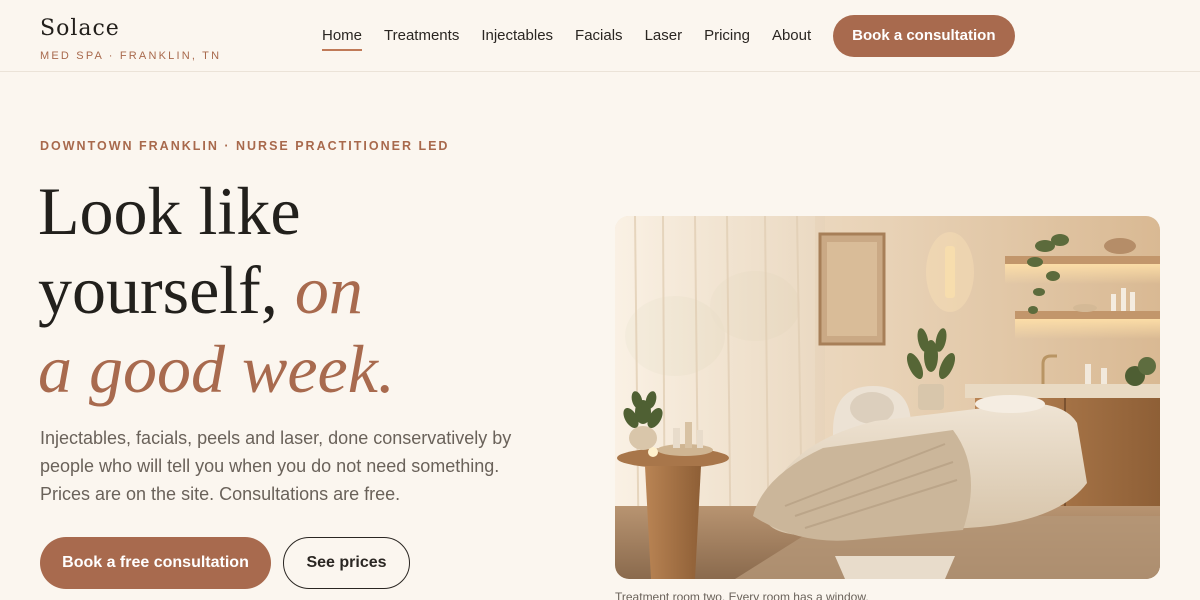 The image size is (1200, 600). What do you see at coordinates (155, 563) in the screenshot?
I see `book-free-consultation-button: Book a free consultation` at bounding box center [155, 563].